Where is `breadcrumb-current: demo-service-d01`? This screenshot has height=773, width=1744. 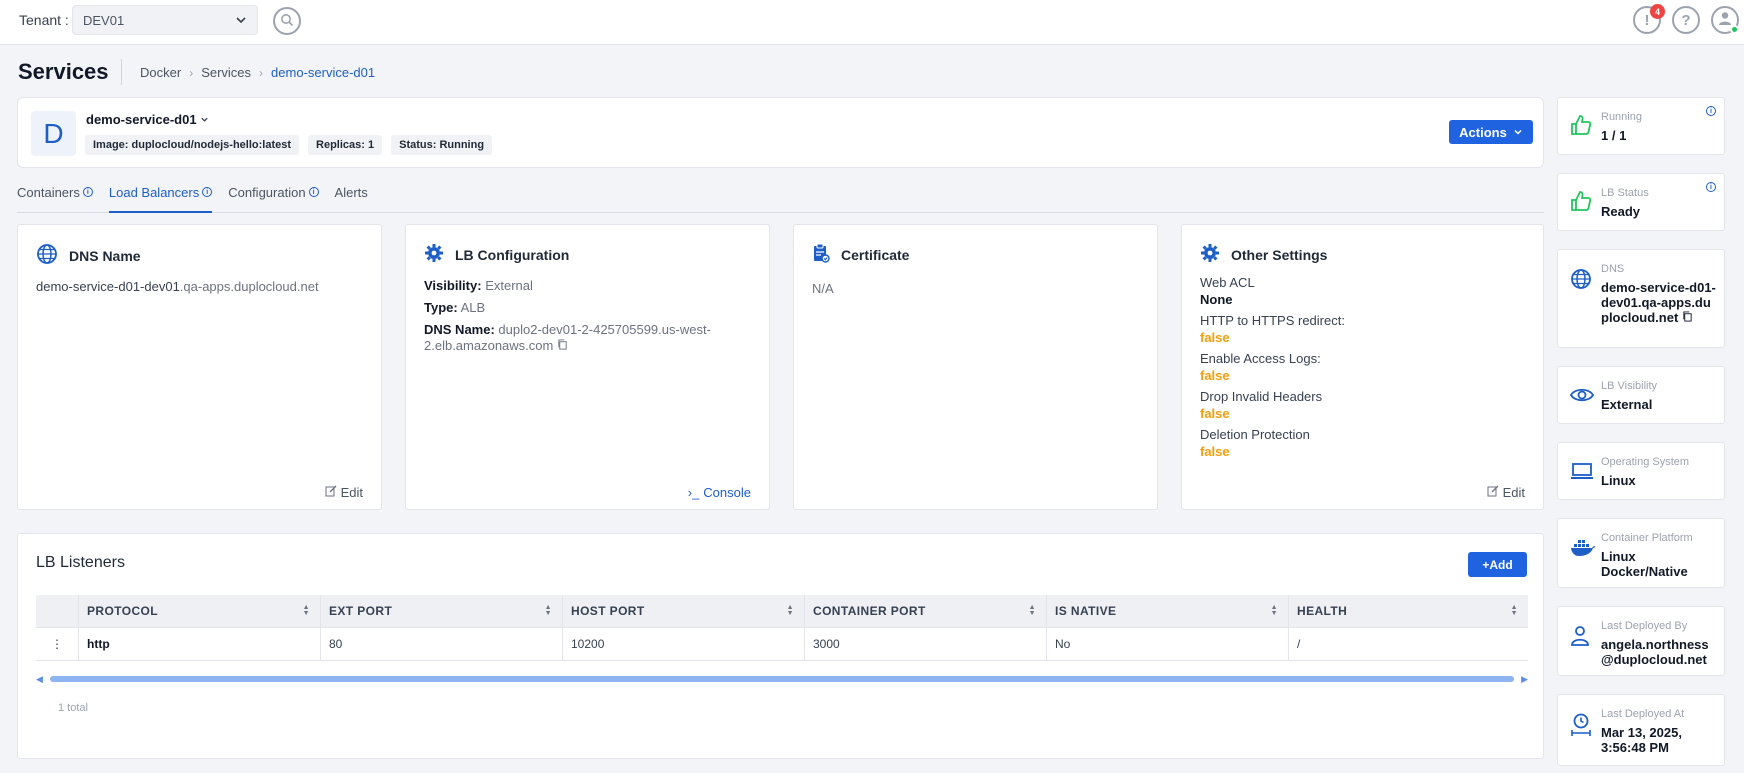
breadcrumb-current: demo-service-d01 is located at coordinates (323, 72).